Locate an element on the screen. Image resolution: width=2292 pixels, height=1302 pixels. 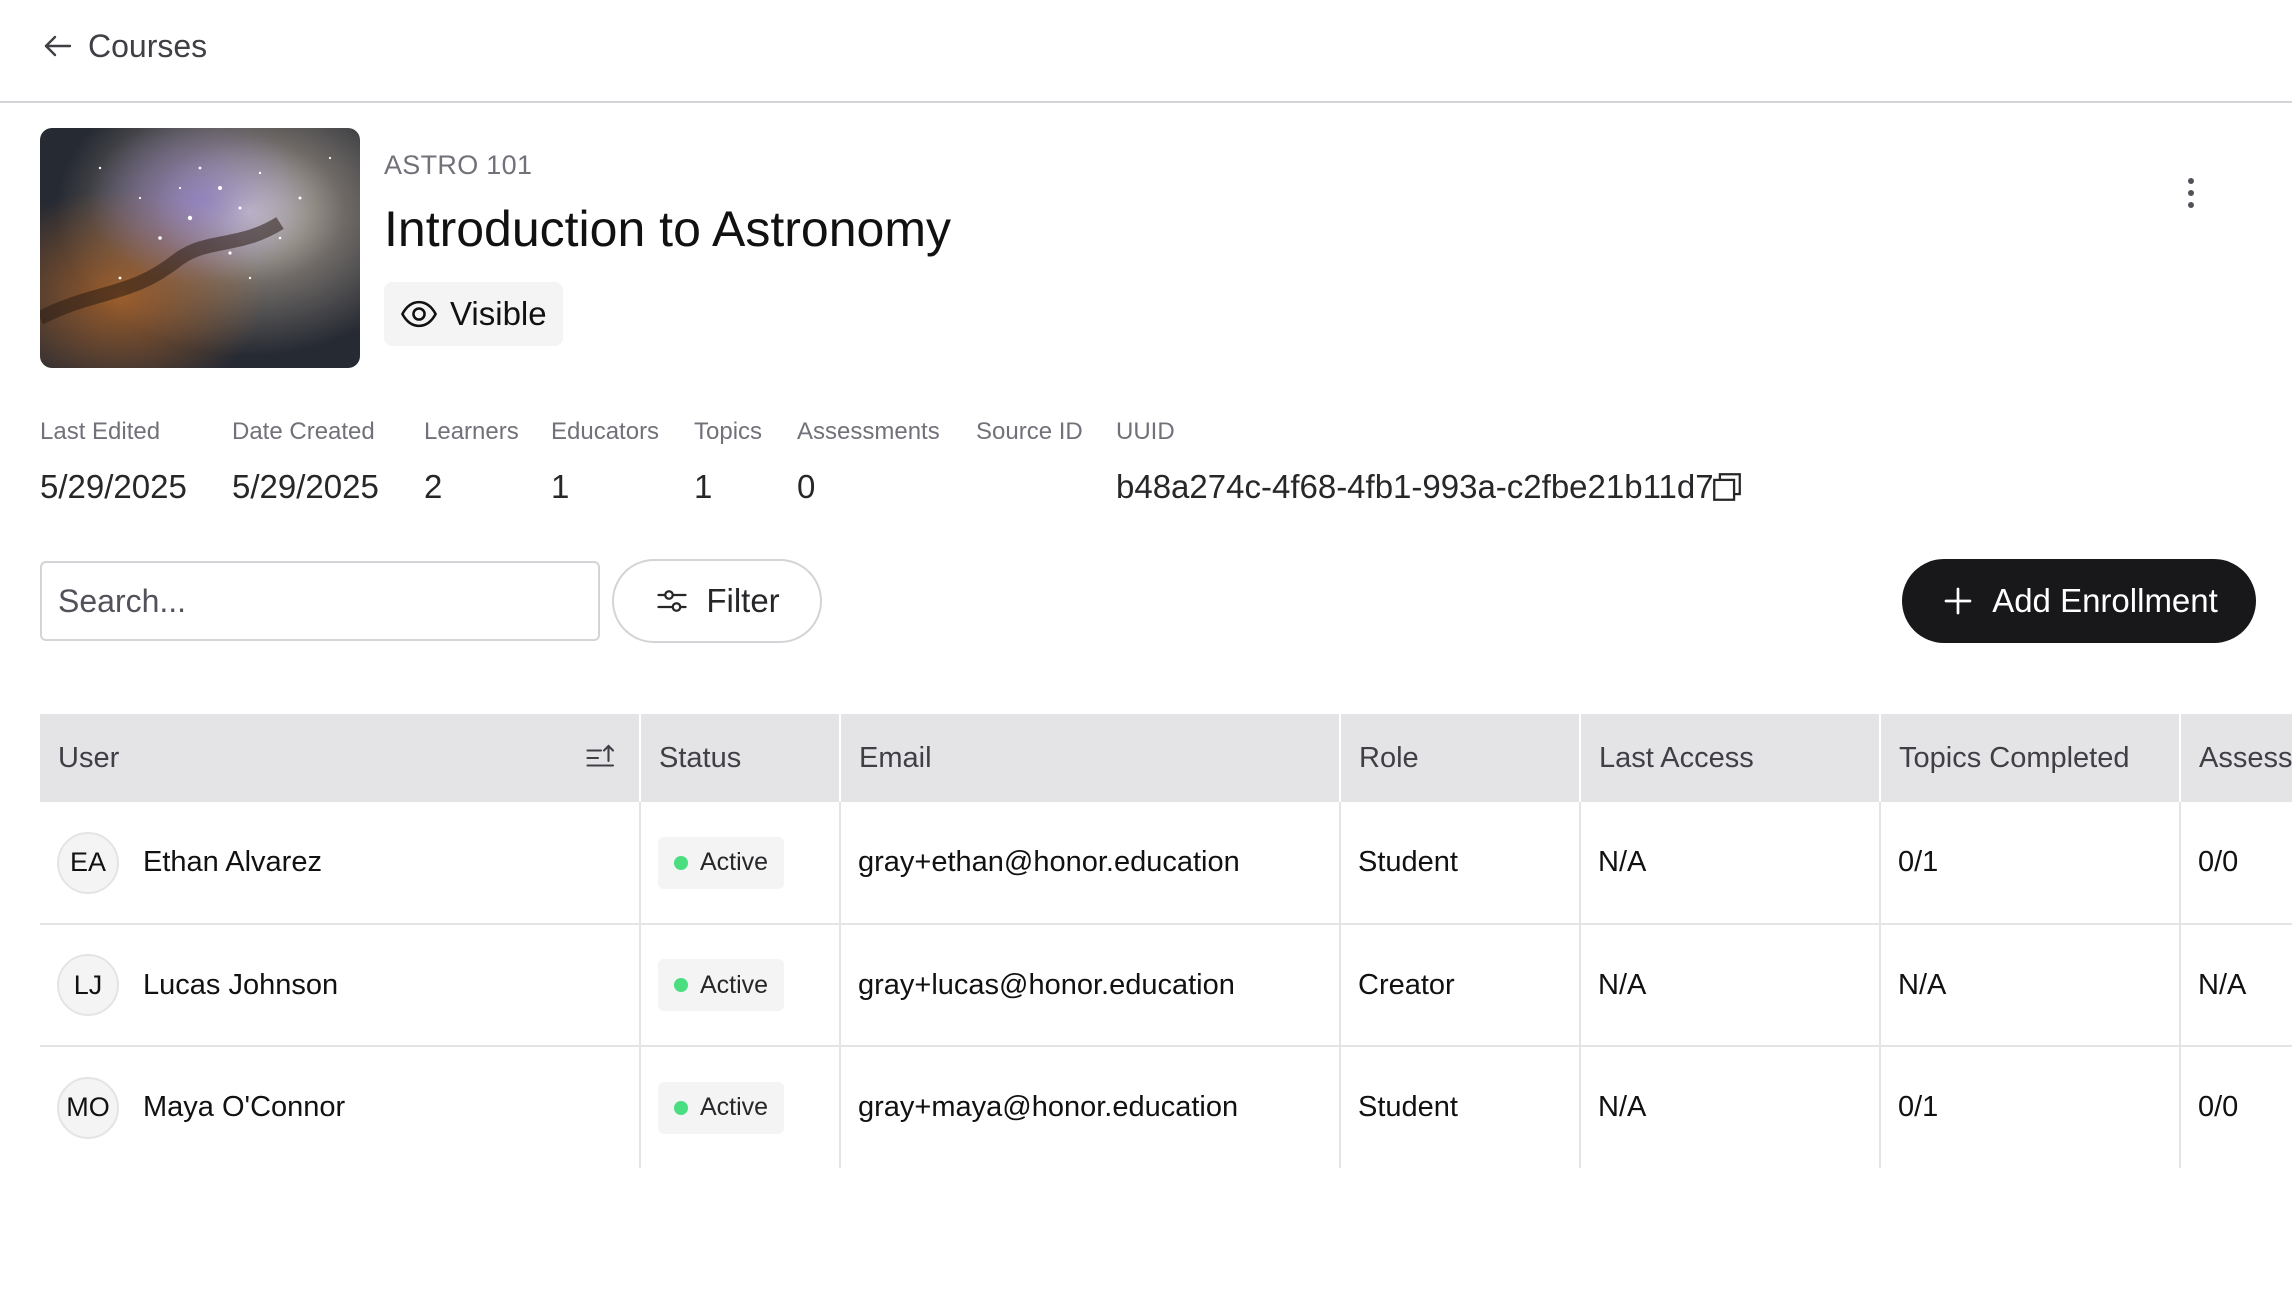
back-link-label: Courses is located at coordinates (148, 45).